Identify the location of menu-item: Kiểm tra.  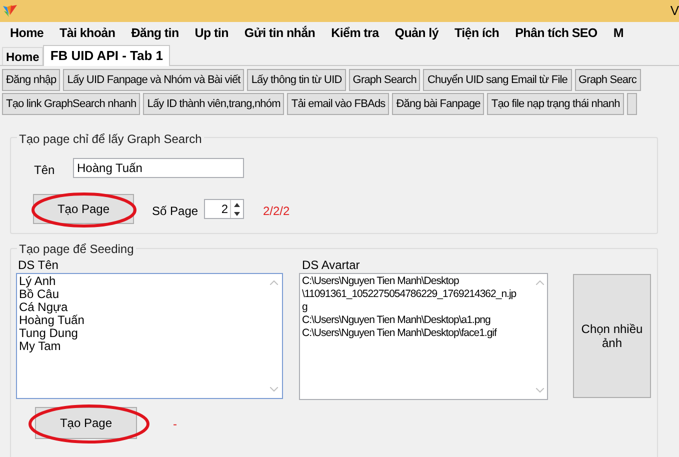
(355, 33).